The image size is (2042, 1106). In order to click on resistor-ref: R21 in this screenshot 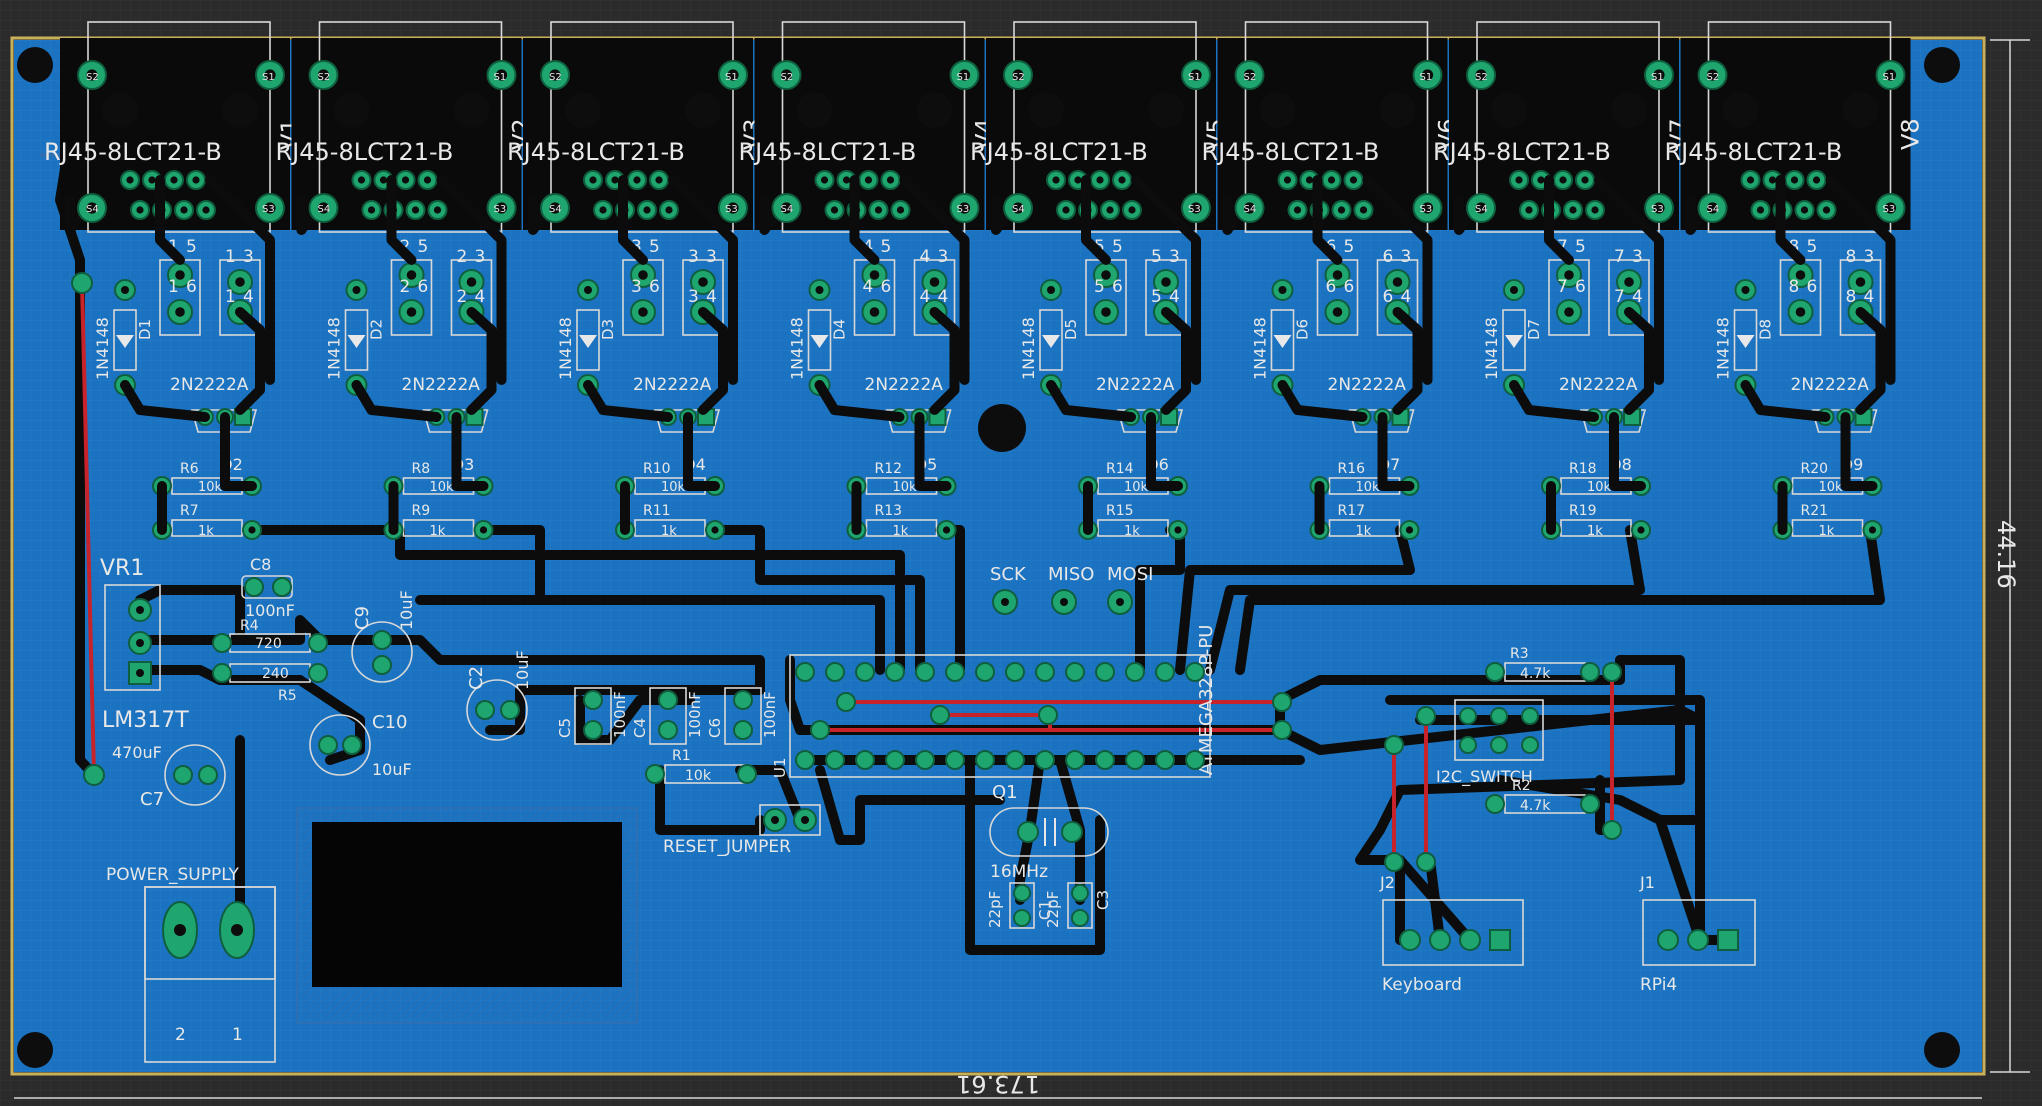, I will do `click(1815, 511)`.